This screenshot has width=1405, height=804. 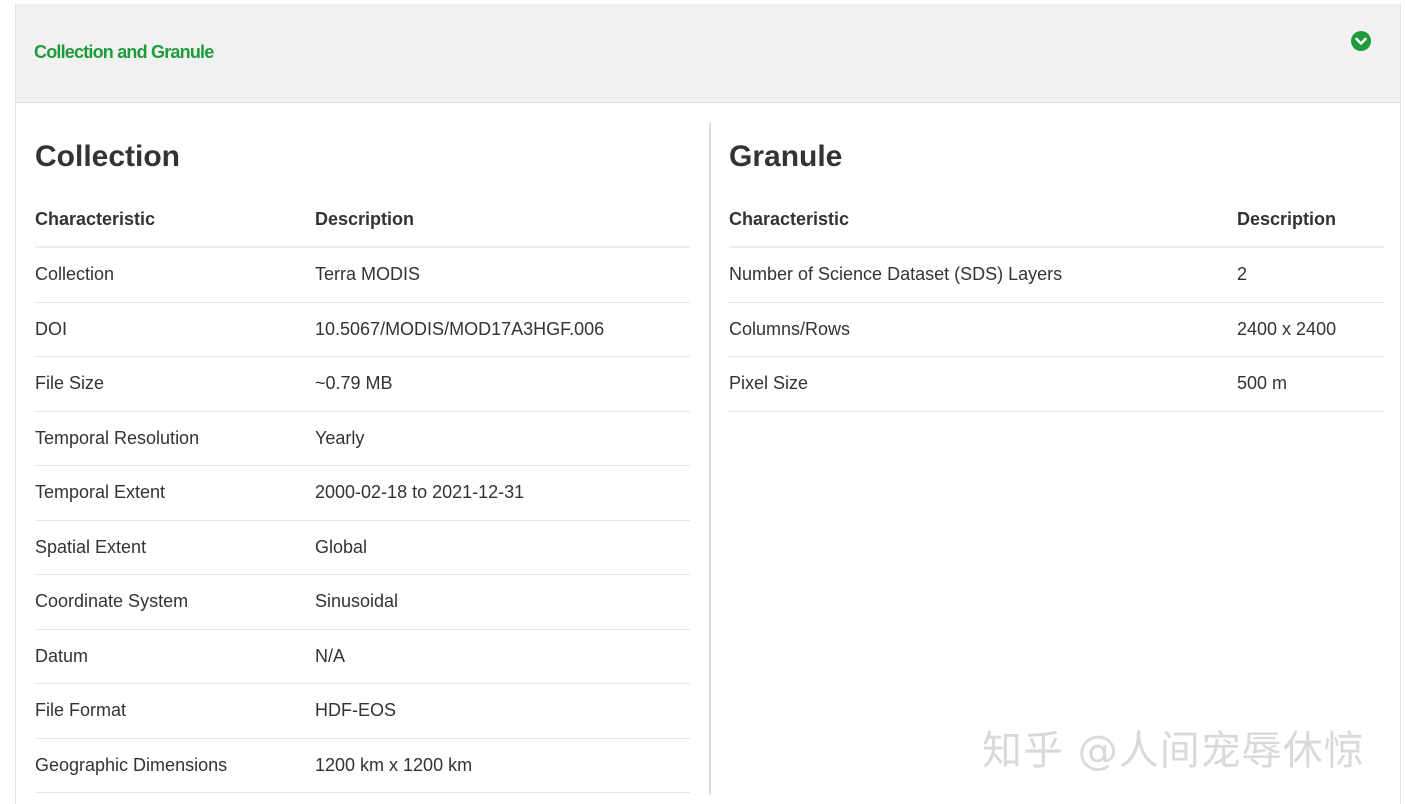 I want to click on row-description: Sinusoidal, so click(x=502, y=602).